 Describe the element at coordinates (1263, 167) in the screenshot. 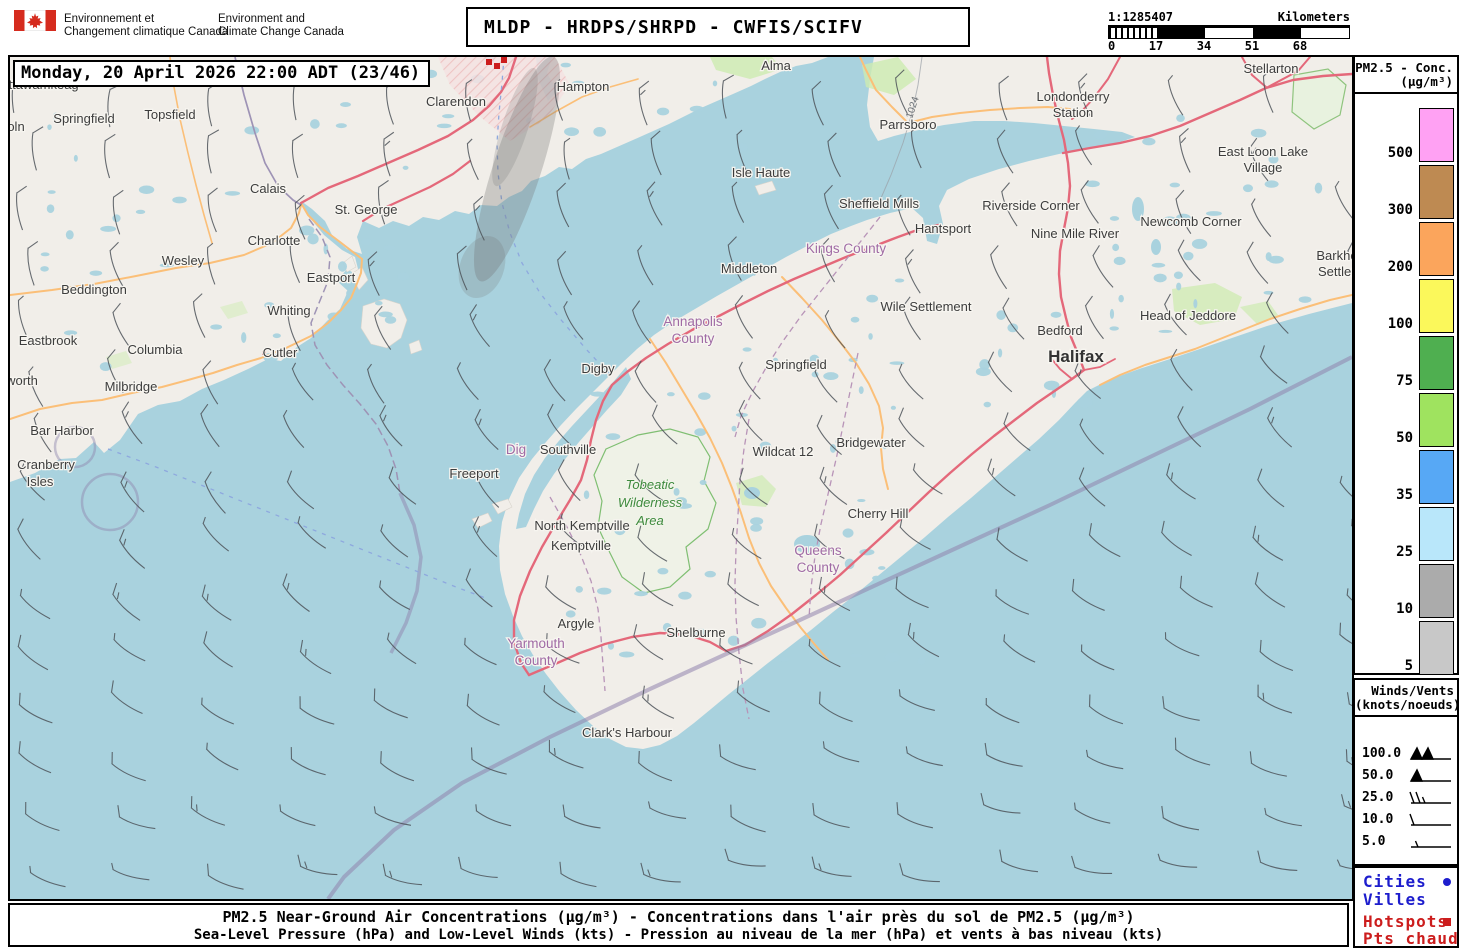

I see `map-label-village: Village` at that location.